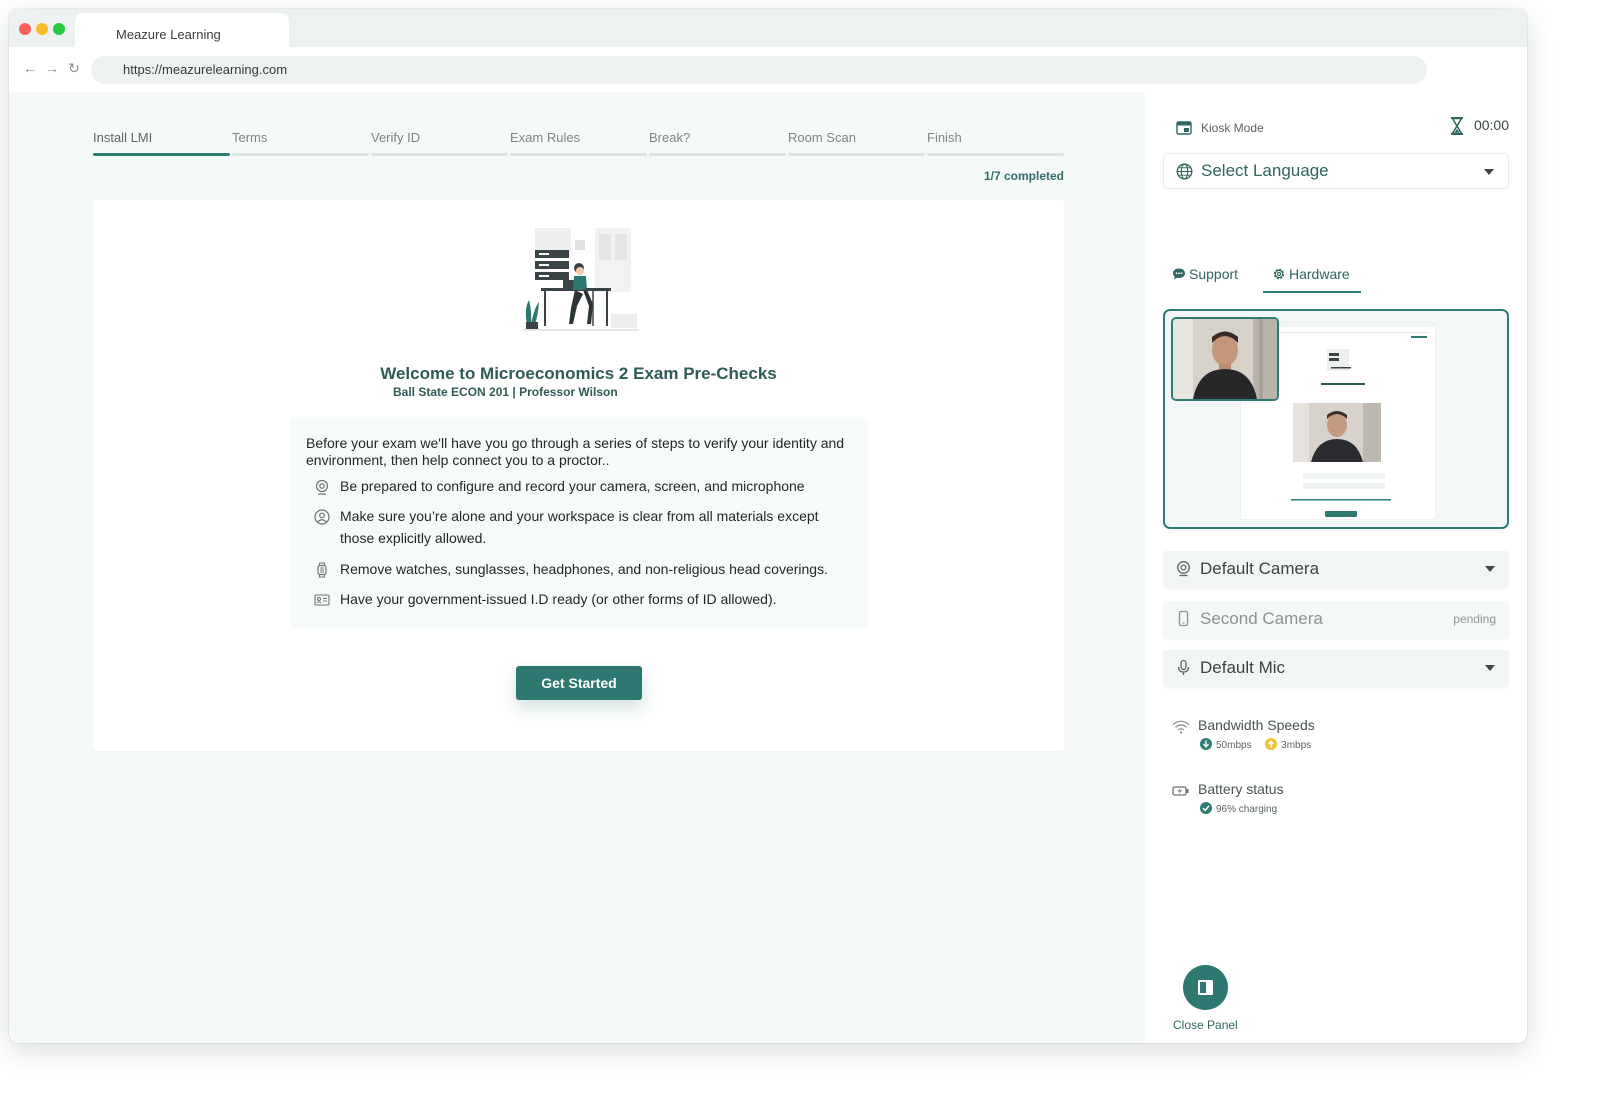  I want to click on step-install-lmi: Install LMI, so click(161, 143).